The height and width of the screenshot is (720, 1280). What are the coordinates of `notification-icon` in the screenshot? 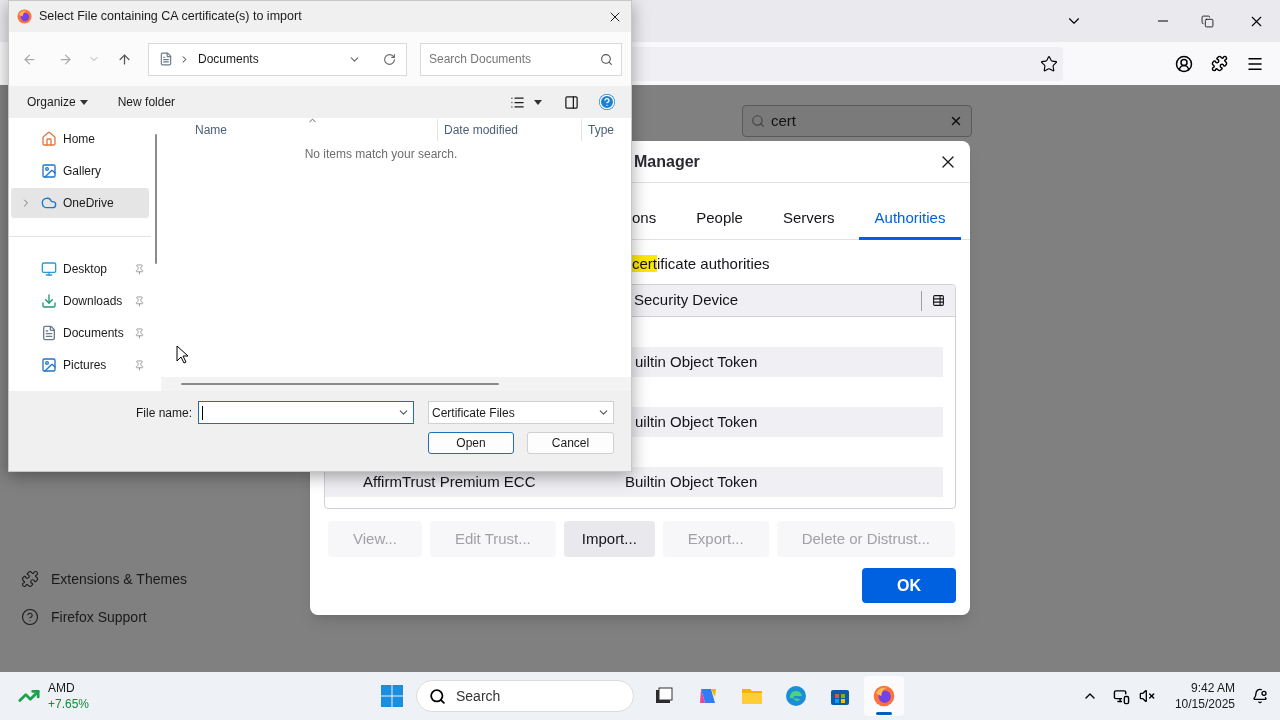 It's located at (1260, 696).